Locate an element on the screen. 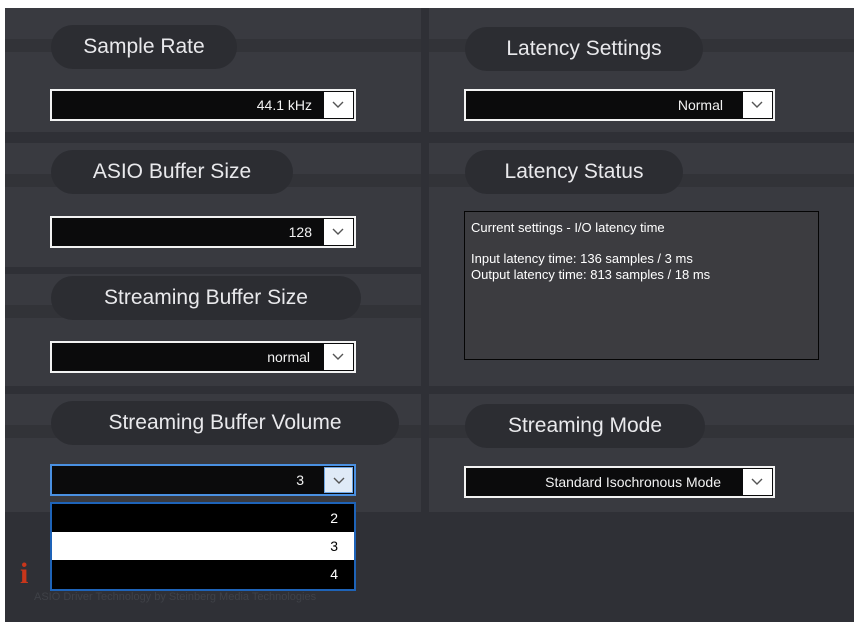  asio-buffer-value: 128 is located at coordinates (300, 232).